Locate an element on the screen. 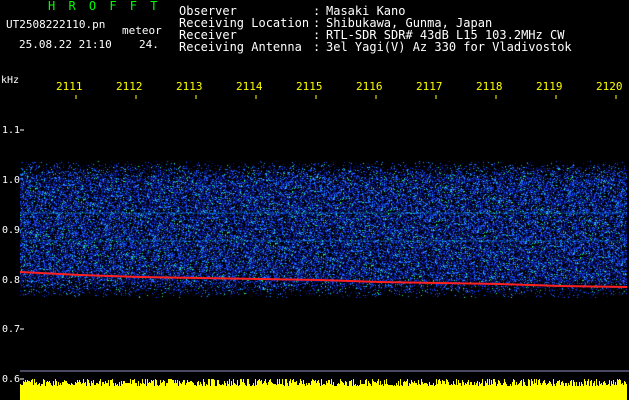 Image resolution: width=629 pixels, height=400 pixels. y-tick-label: 1.0 is located at coordinates (11, 180).